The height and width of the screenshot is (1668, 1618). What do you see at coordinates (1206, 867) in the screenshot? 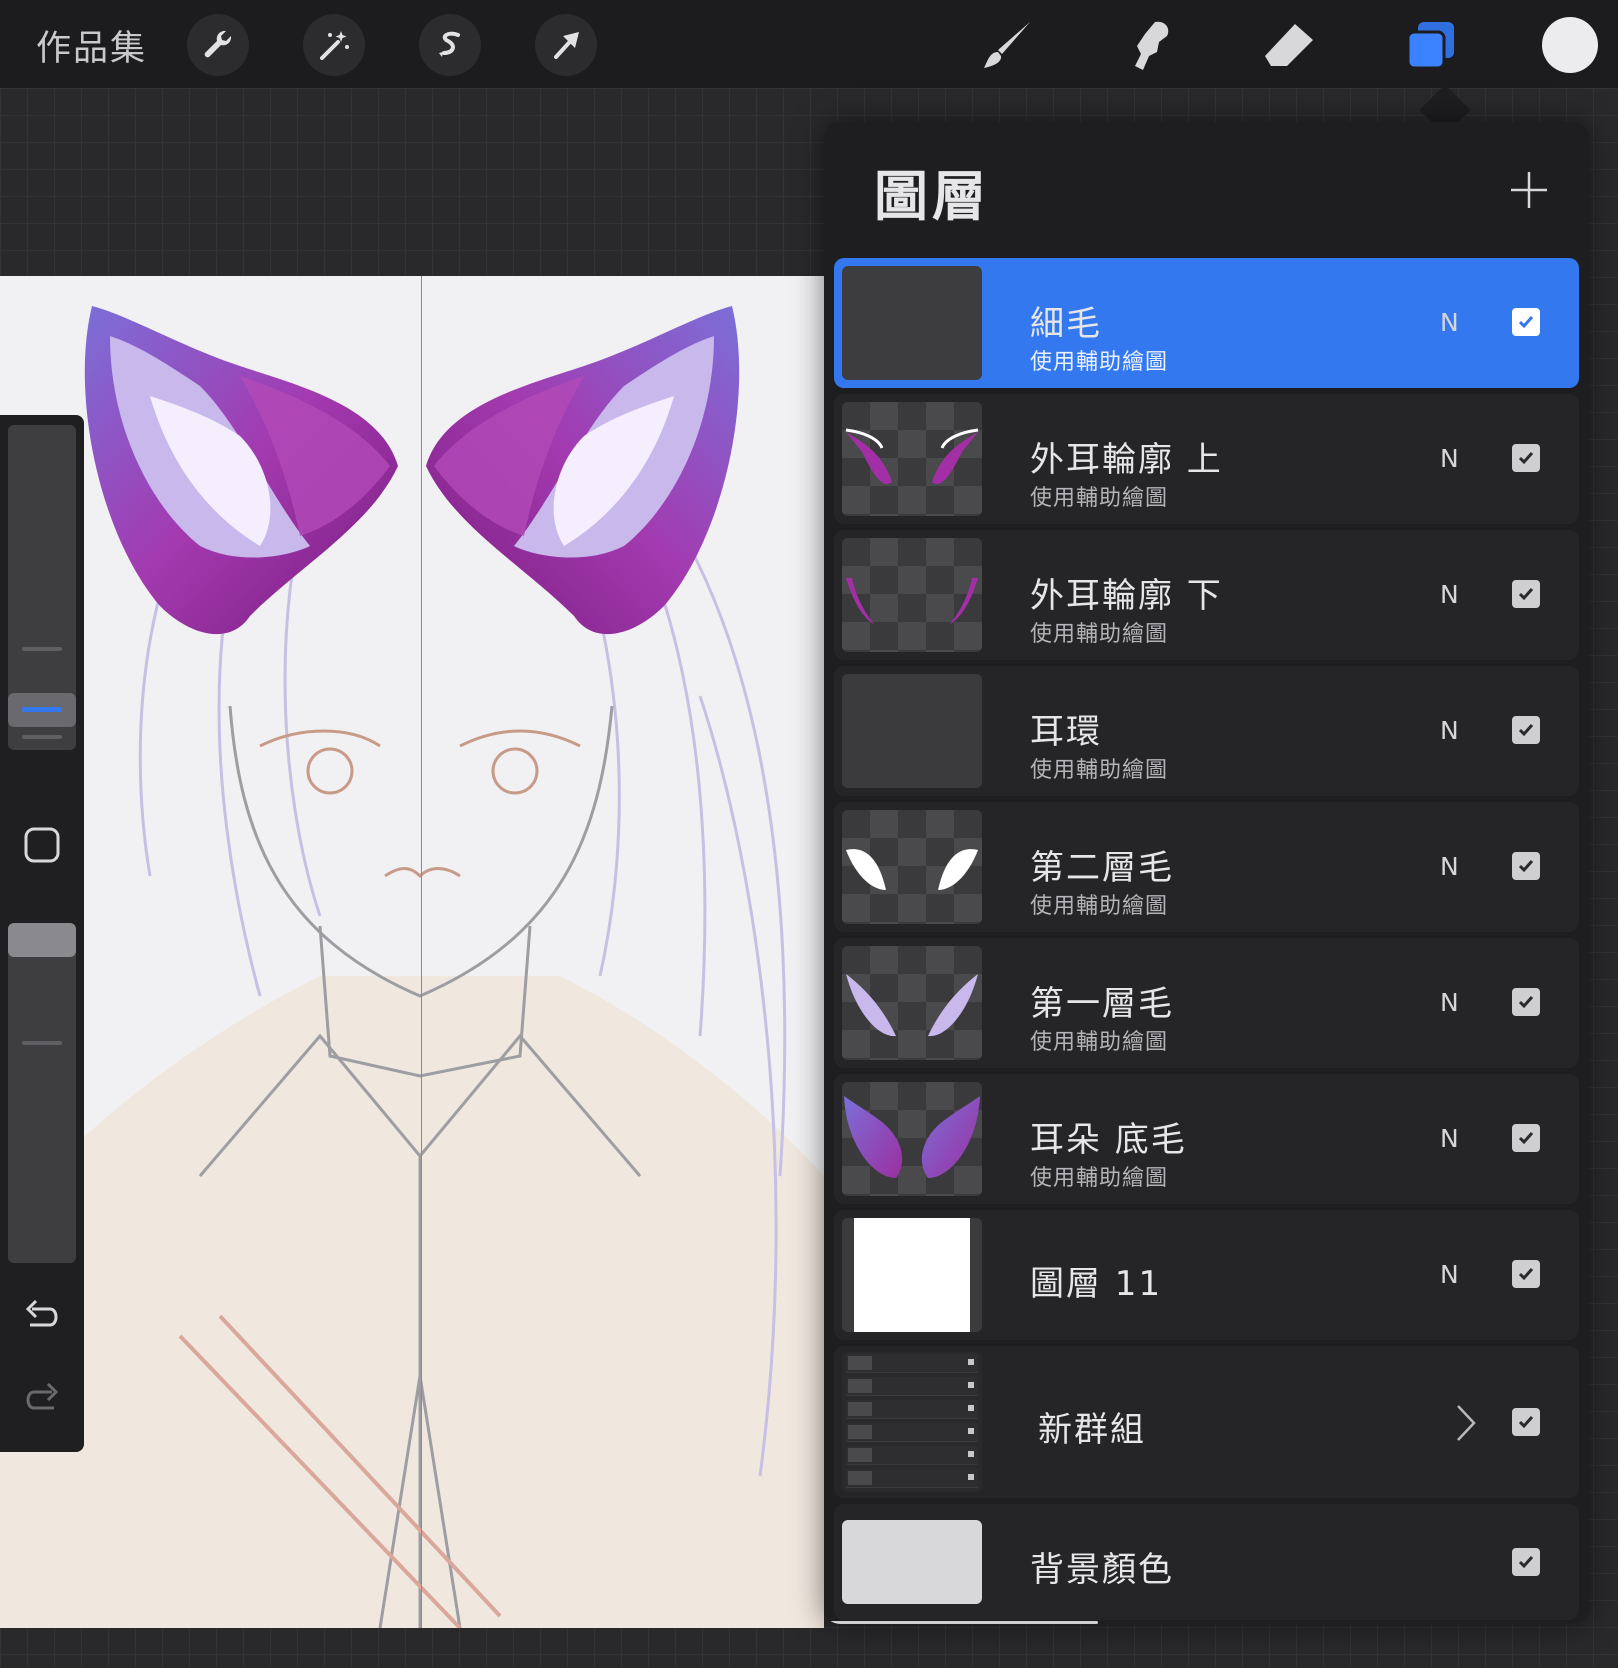
I see `layer-row: 第二層毛 使用輔助繪圖 N` at bounding box center [1206, 867].